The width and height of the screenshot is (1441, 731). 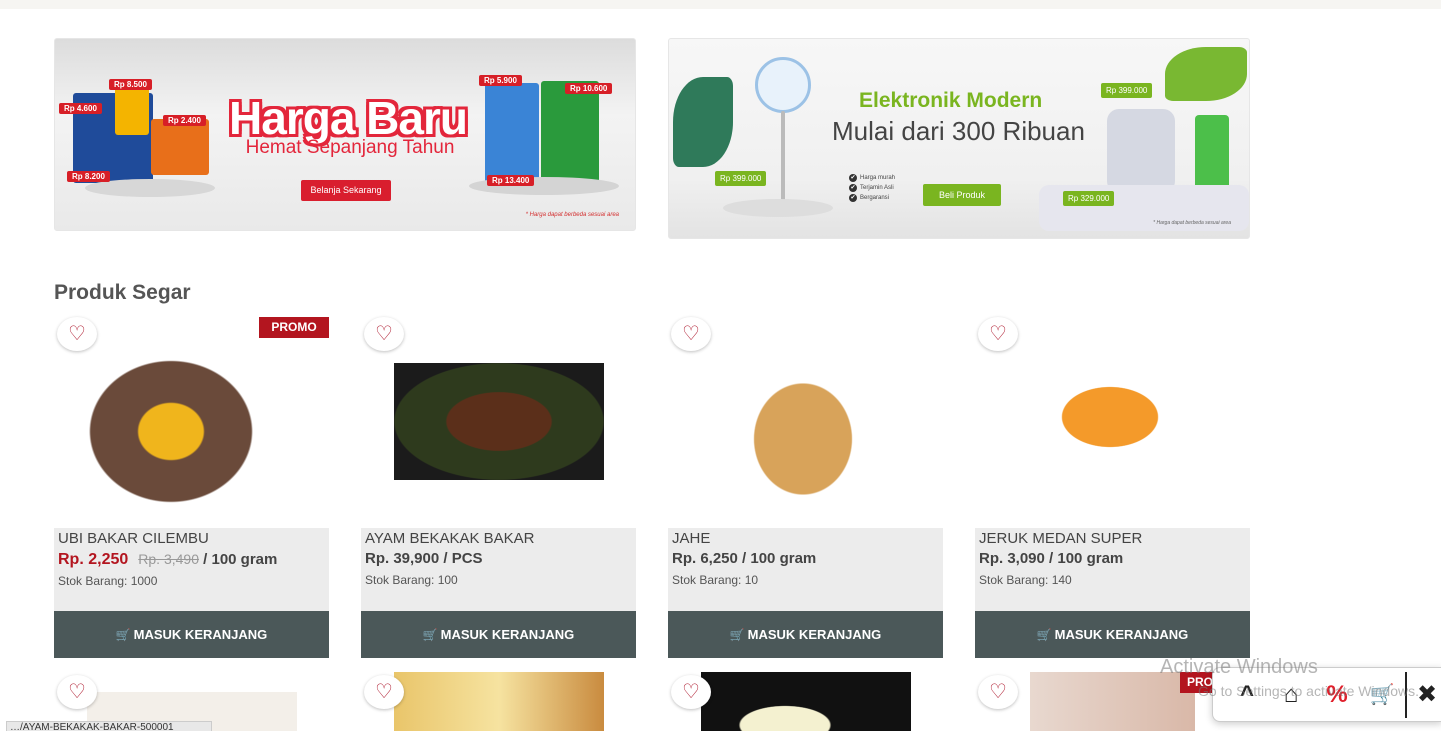 I want to click on close-icon: ✖, so click(x=1426, y=695).